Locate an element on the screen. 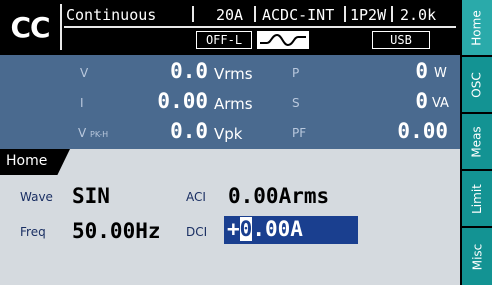  power-value: 0 is located at coordinates (421, 71).